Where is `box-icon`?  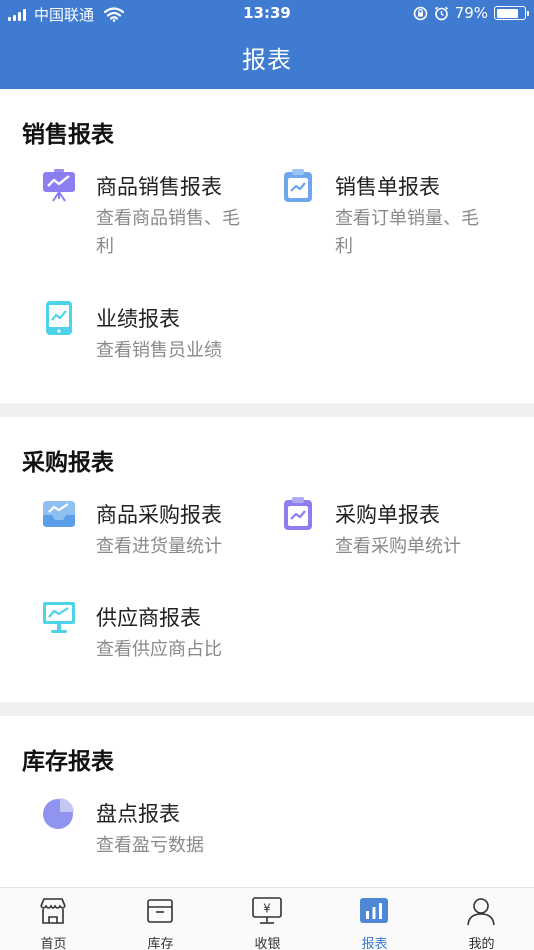
box-icon is located at coordinates (160, 911).